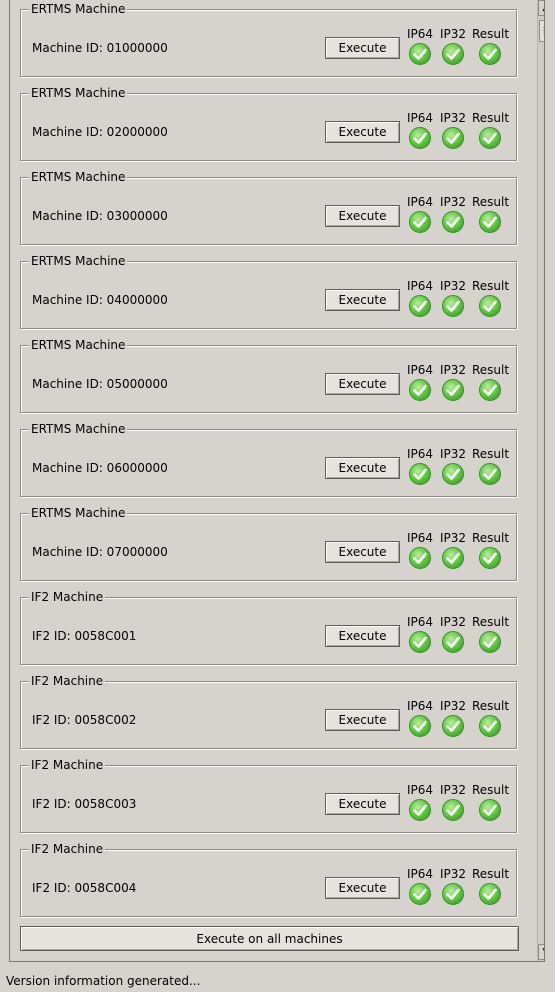 This screenshot has width=555, height=992. I want to click on machine-id-label: Machine ID: 03000000, so click(100, 216).